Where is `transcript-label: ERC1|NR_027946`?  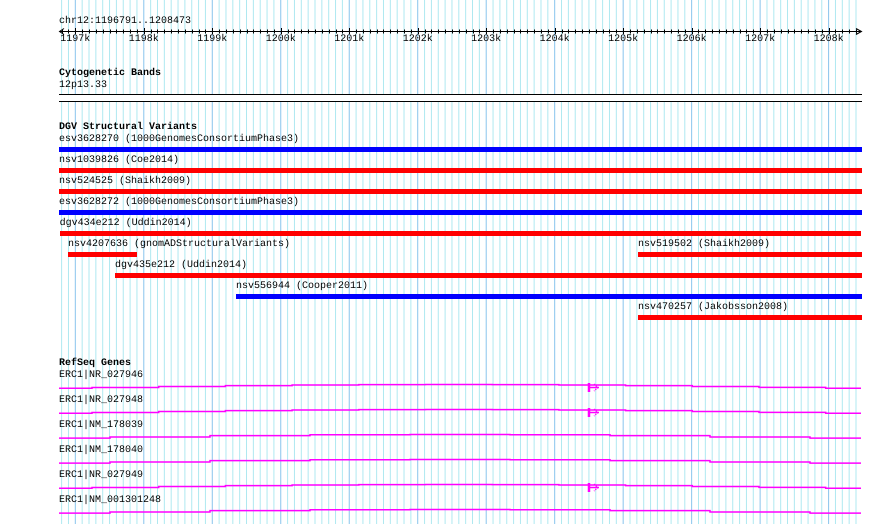 transcript-label: ERC1|NR_027946 is located at coordinates (101, 376).